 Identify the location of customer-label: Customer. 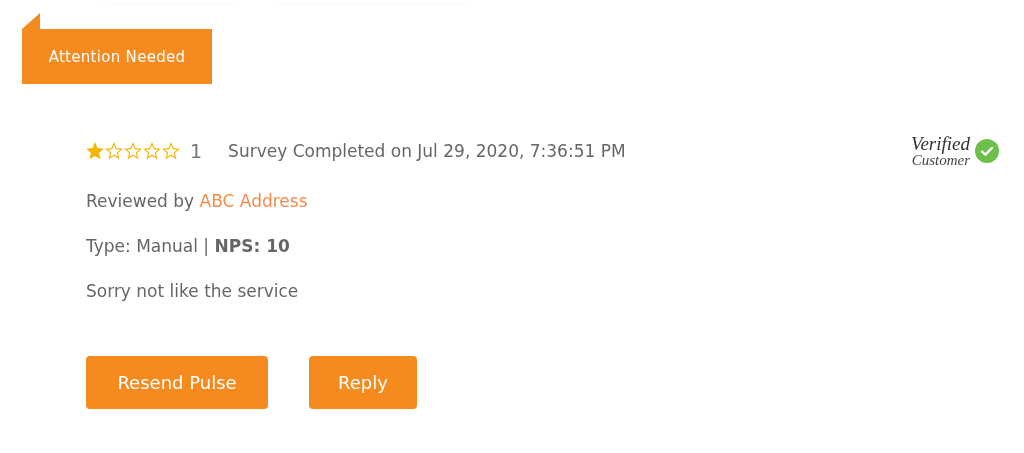
(940, 160).